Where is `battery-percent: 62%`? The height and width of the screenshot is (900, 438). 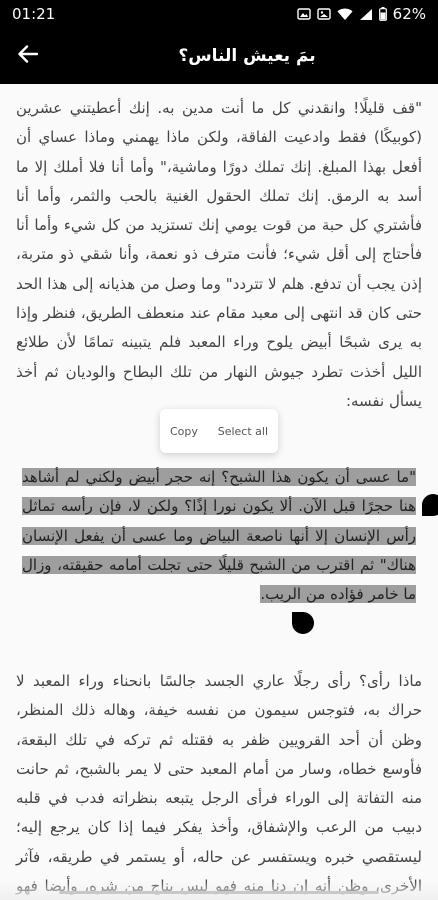 battery-percent: 62% is located at coordinates (409, 14).